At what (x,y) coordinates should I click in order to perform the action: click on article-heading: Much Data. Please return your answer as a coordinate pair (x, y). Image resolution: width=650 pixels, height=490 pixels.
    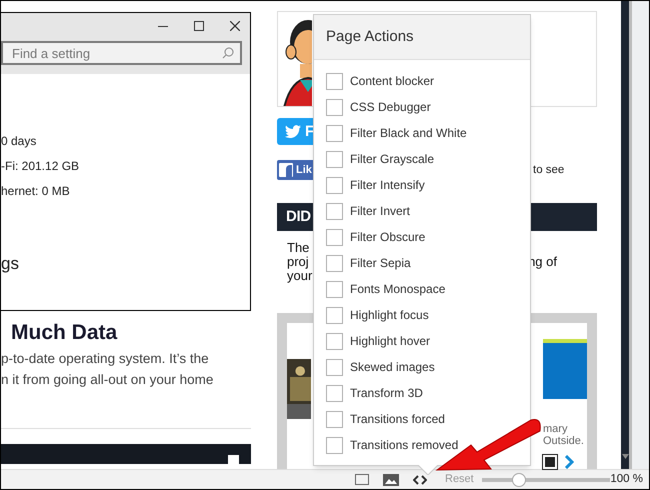
    Looking at the image, I should click on (64, 333).